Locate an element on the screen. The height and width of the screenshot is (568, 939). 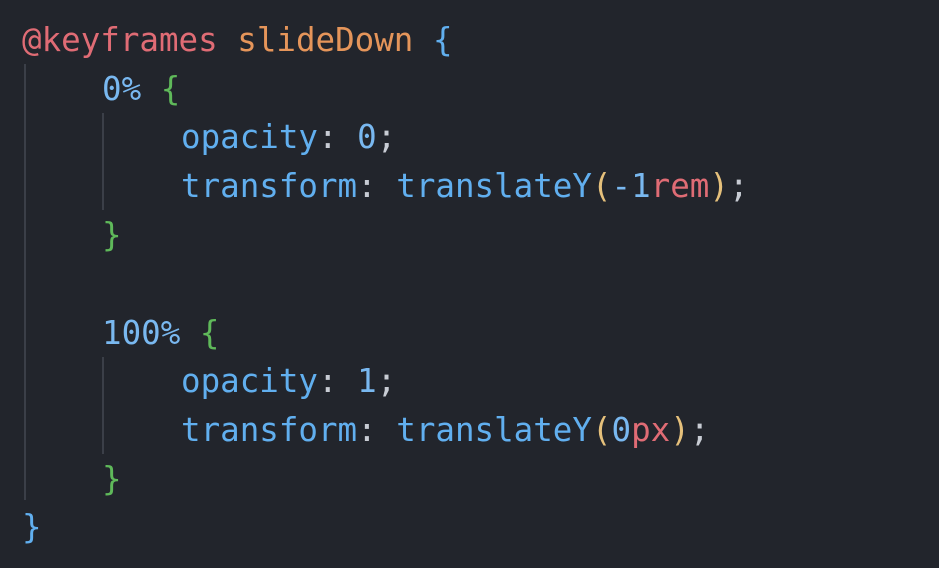
code-line-1: @keyframes slideDown { is located at coordinates (237, 40).